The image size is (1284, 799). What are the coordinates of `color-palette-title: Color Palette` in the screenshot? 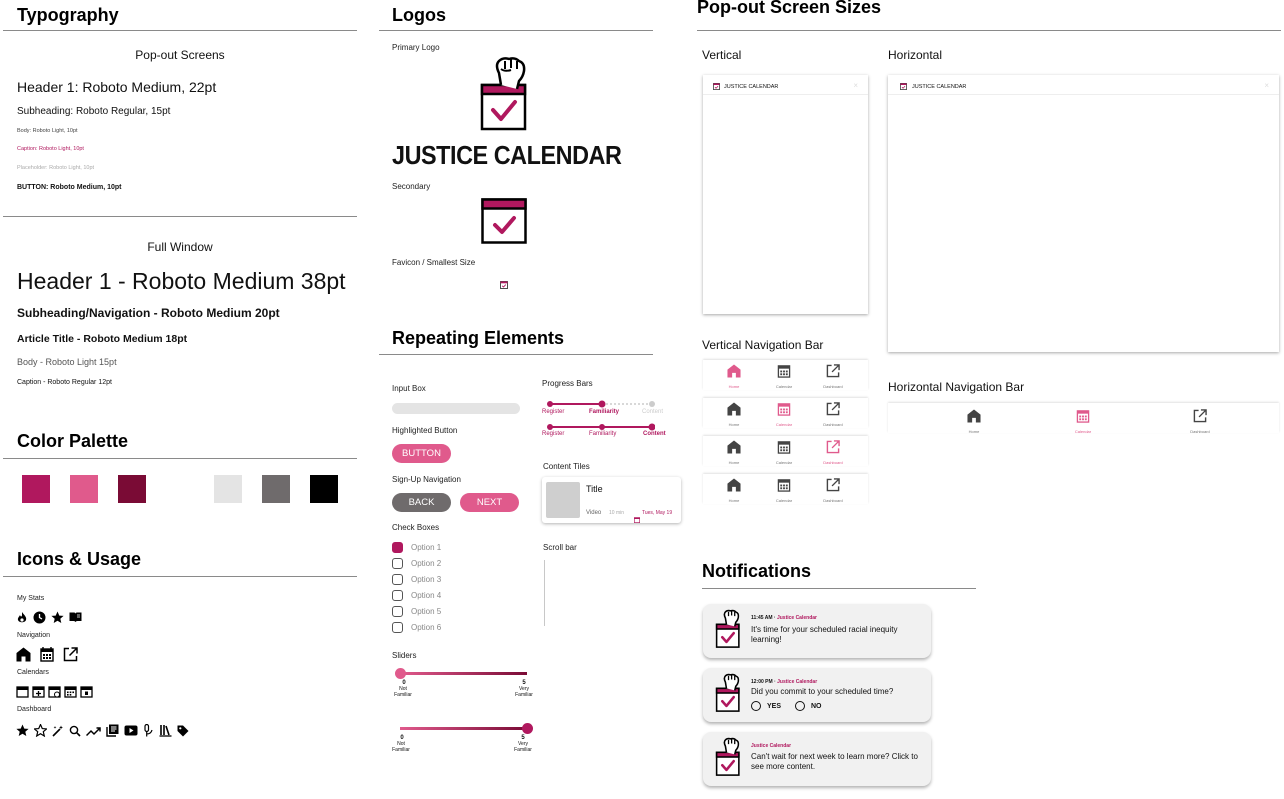 It's located at (73, 441).